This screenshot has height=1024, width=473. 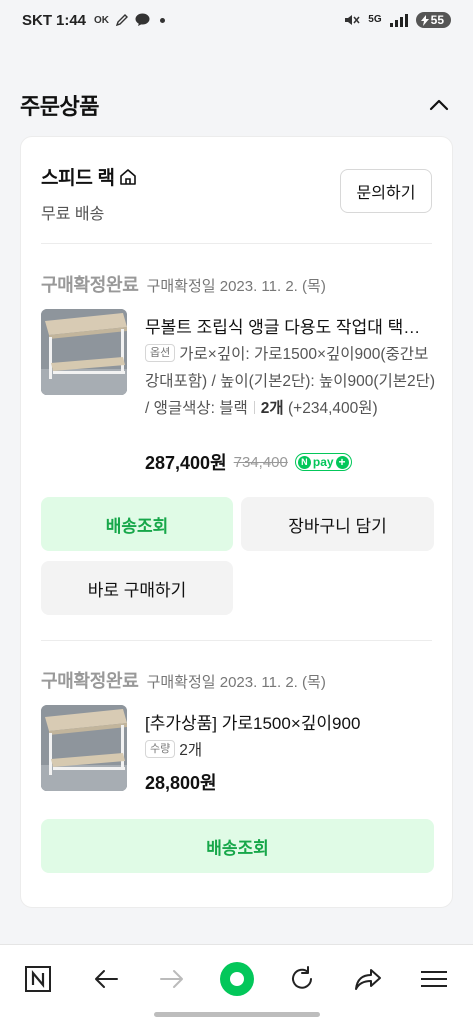 I want to click on share-button, so click(x=368, y=979).